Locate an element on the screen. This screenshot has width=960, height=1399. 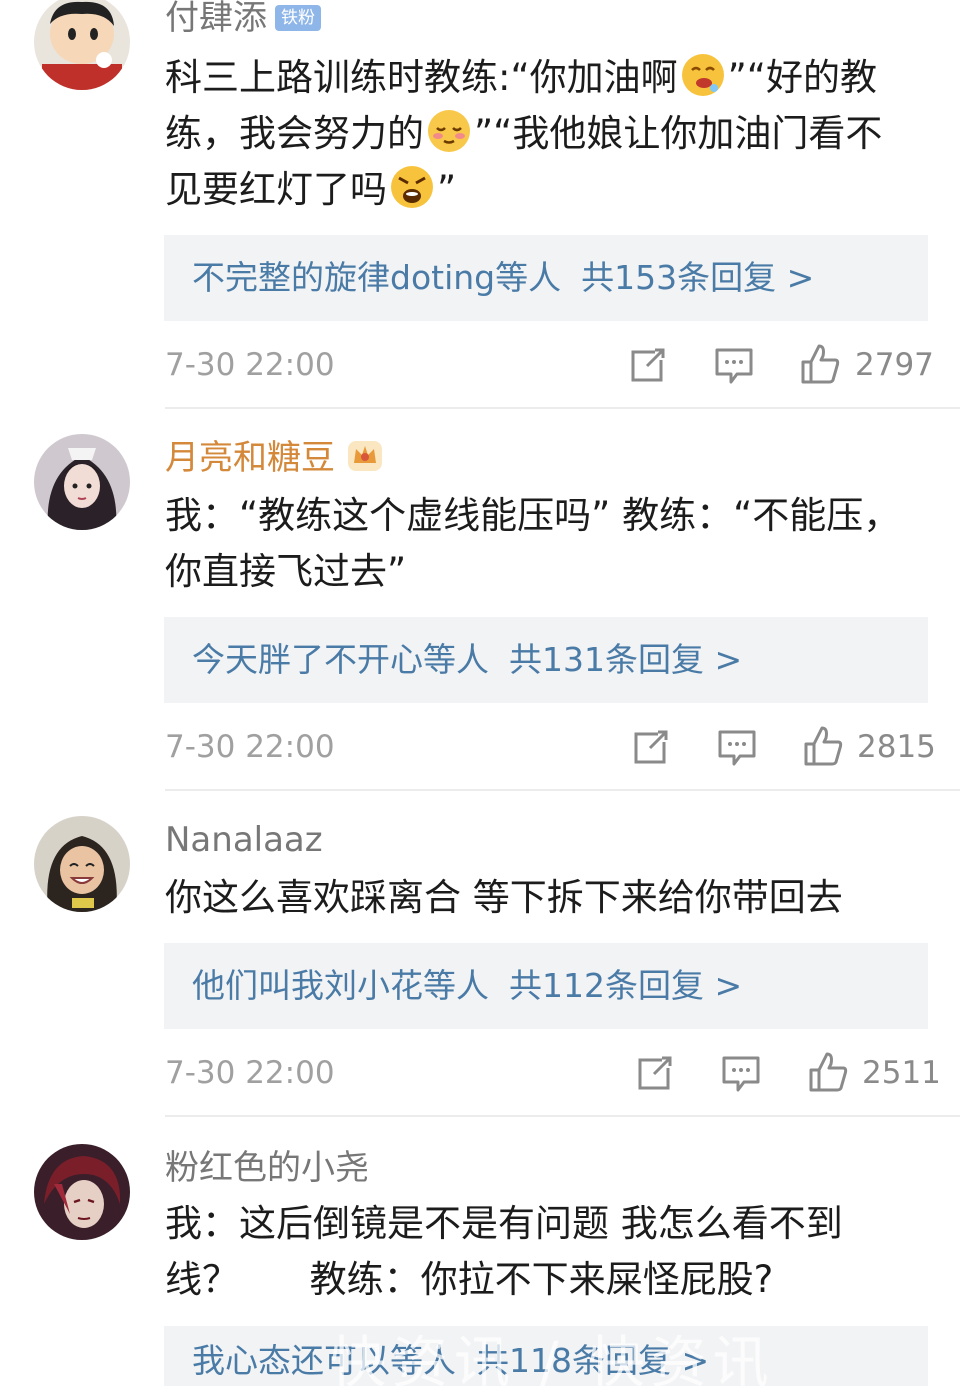
username: 付肆添 铁粉 is located at coordinates (243, 20).